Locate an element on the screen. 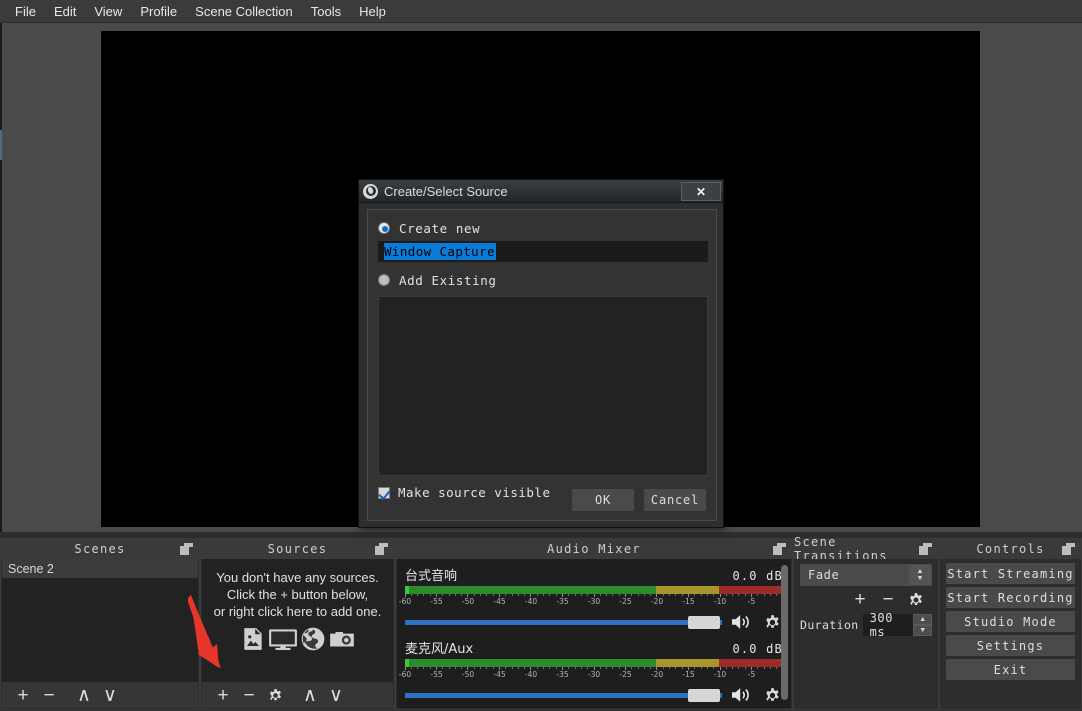 The image size is (1082, 711). chevron-up-icon: ▲ is located at coordinates (922, 619).